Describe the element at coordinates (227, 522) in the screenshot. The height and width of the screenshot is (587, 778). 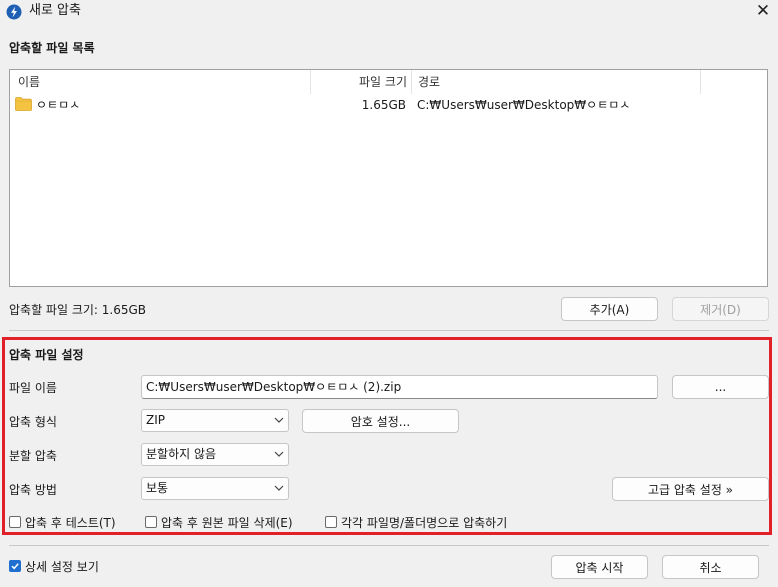
I see `delete-after-label: 압축 후 원본 파일 삭제(E)` at that location.